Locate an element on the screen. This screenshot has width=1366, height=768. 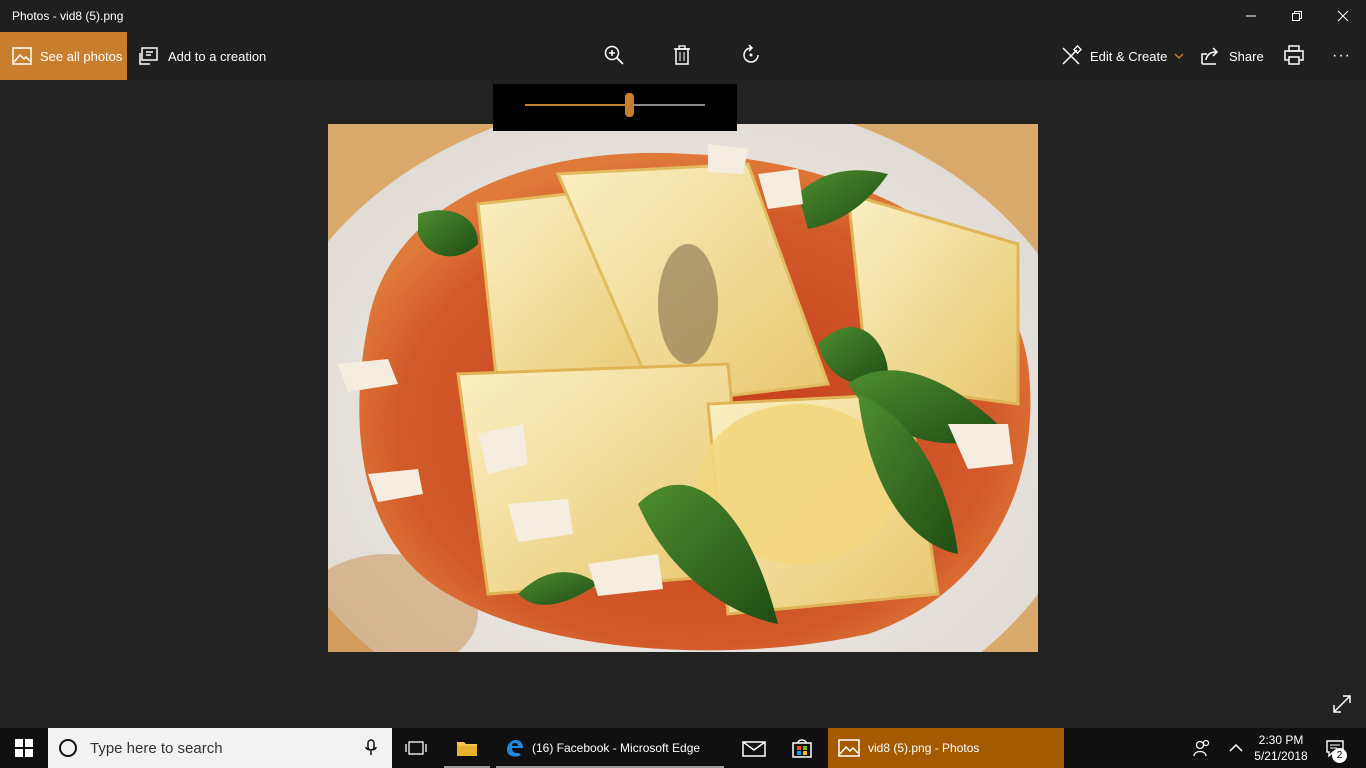
more-options-button: ··· is located at coordinates (1341, 56).